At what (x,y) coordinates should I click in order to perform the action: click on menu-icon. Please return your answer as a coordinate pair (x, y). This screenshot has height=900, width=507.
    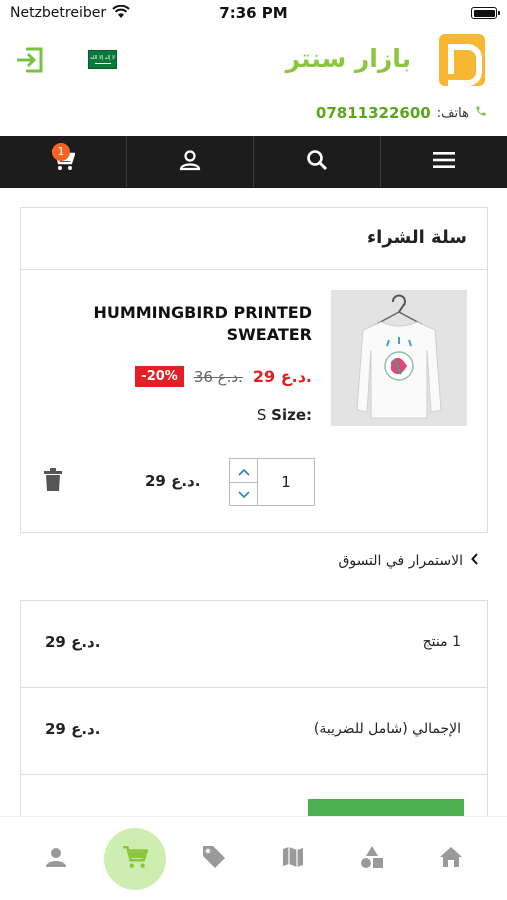
    Looking at the image, I should click on (444, 162).